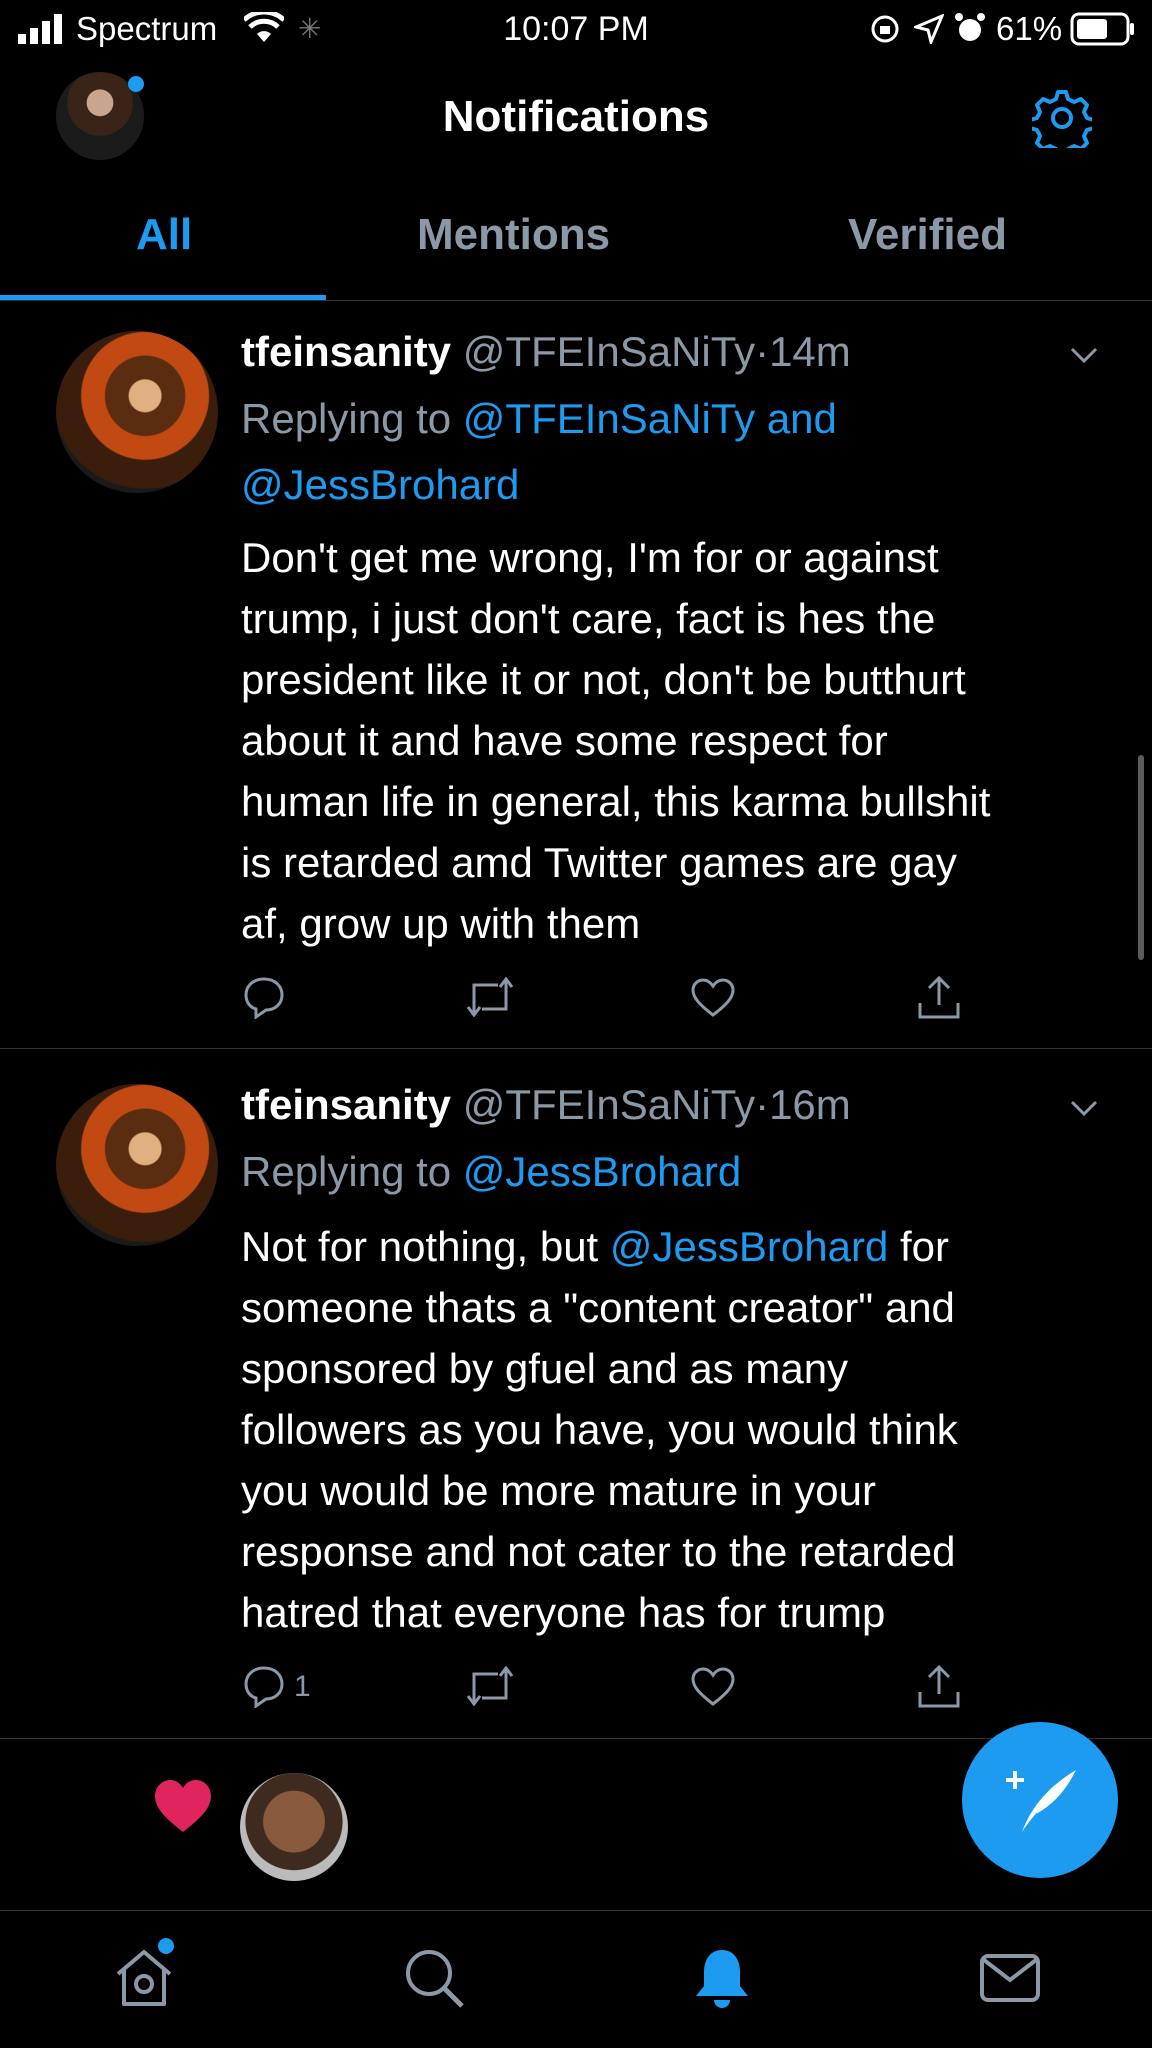 The height and width of the screenshot is (2048, 1152). Describe the element at coordinates (598, 1307) in the screenshot. I see `tweet-text-line: someone thats a "content creator" and` at that location.